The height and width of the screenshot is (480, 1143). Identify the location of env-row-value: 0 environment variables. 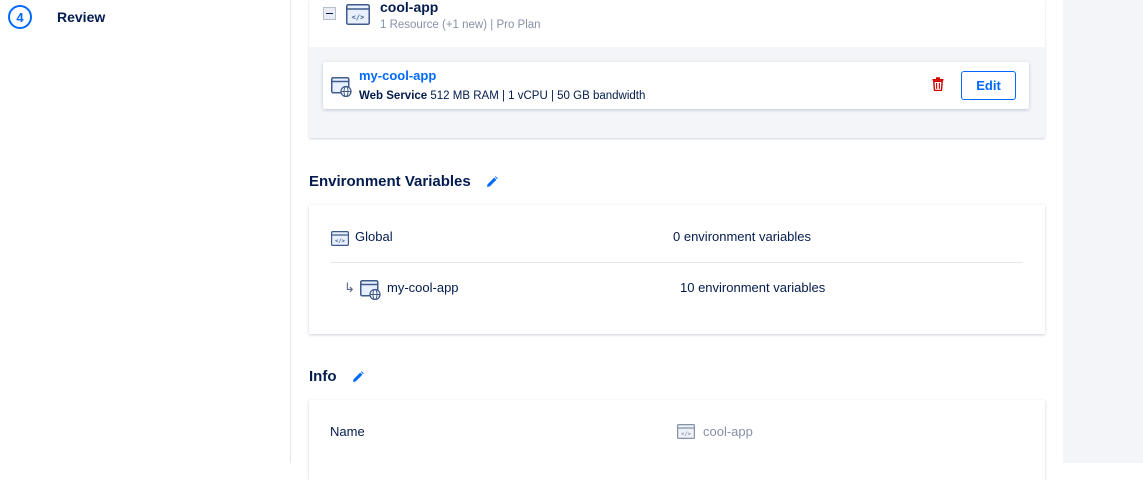
(742, 236).